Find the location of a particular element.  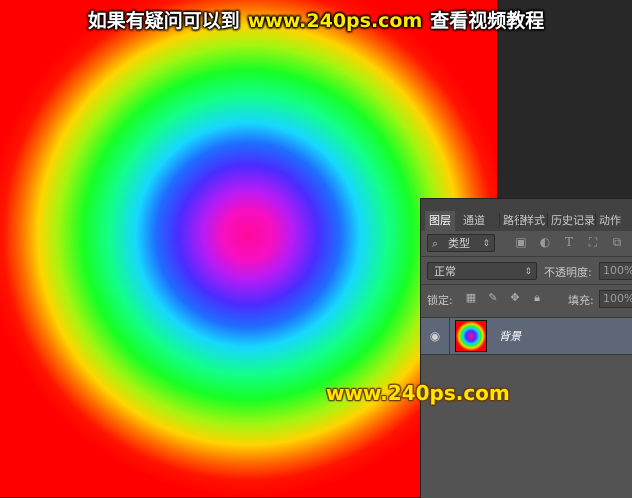

lock-all-icon: 🔒︎ is located at coordinates (537, 298).